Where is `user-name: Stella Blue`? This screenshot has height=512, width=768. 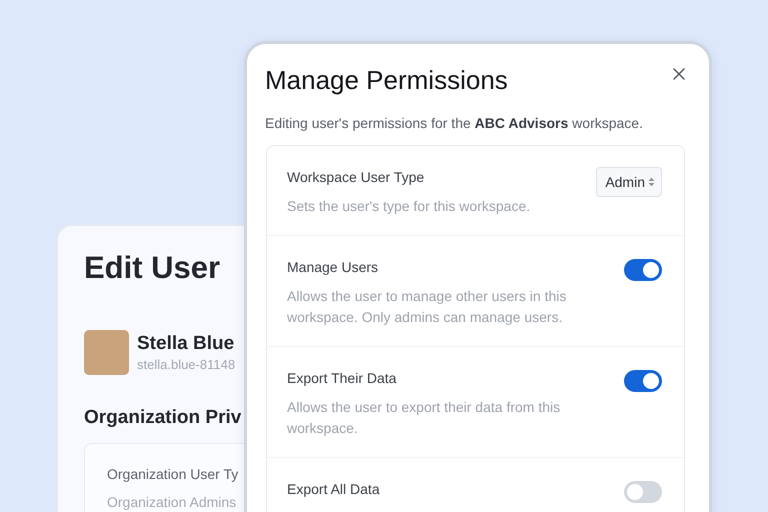
user-name: Stella Blue is located at coordinates (186, 344).